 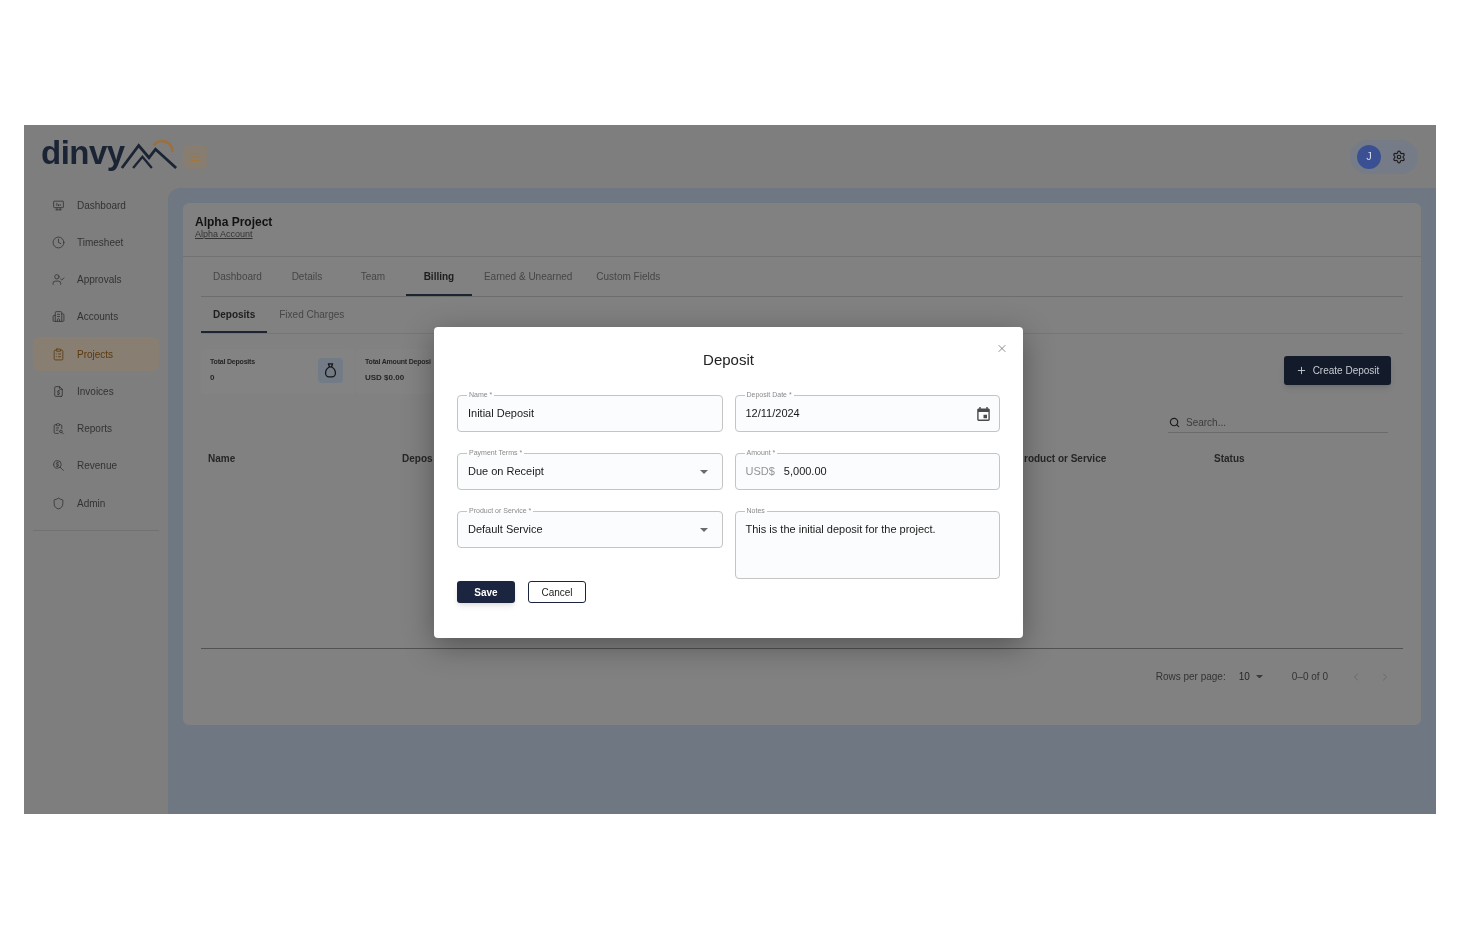 What do you see at coordinates (96, 391) in the screenshot?
I see `sidebar-item: Invoices` at bounding box center [96, 391].